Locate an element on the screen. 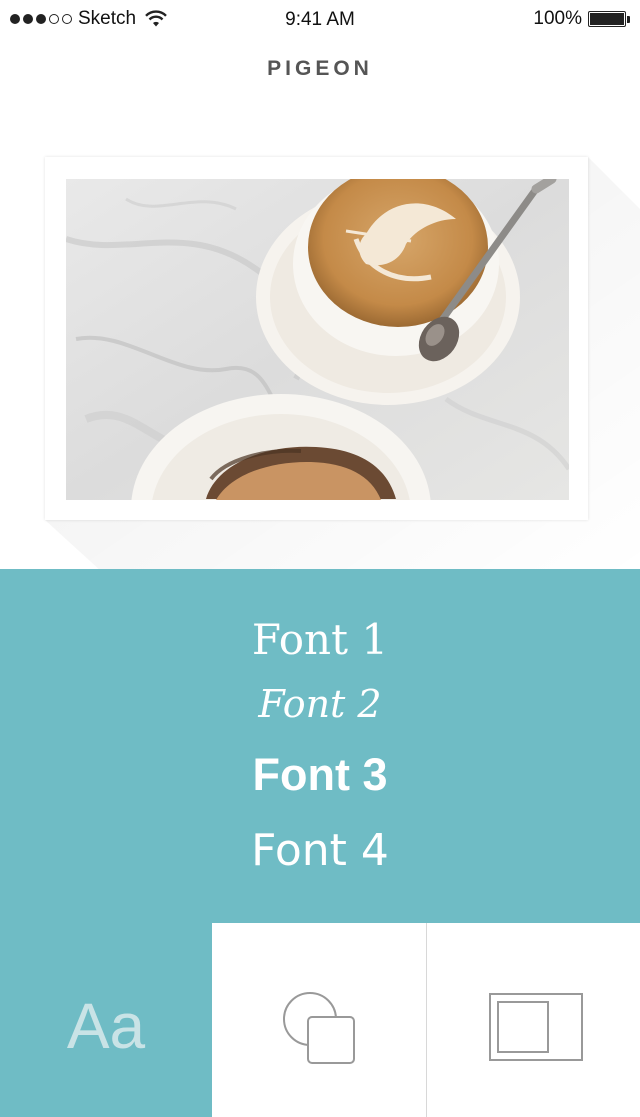 The height and width of the screenshot is (1117, 640). battery-group: 100% is located at coordinates (581, 19).